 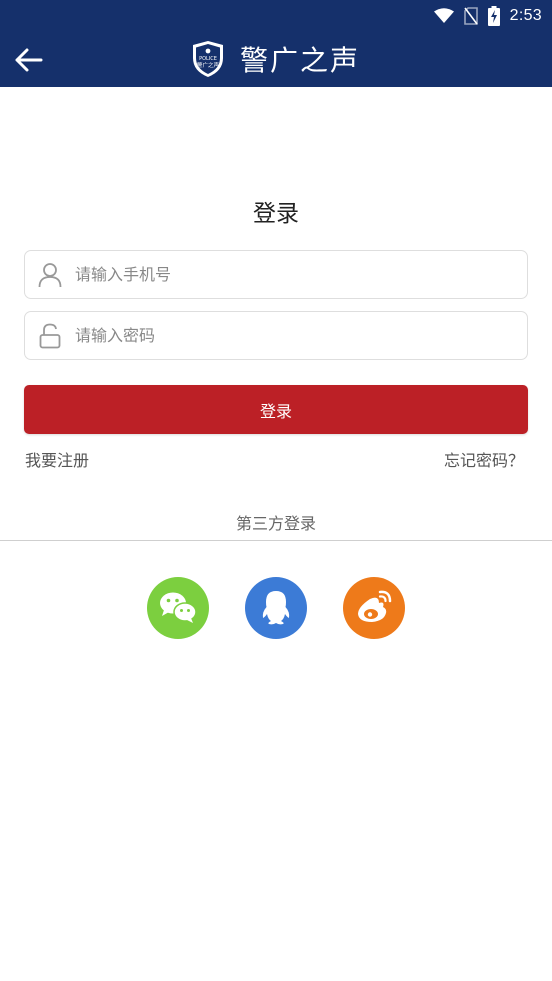 I want to click on qq-login-button, so click(x=276, y=608).